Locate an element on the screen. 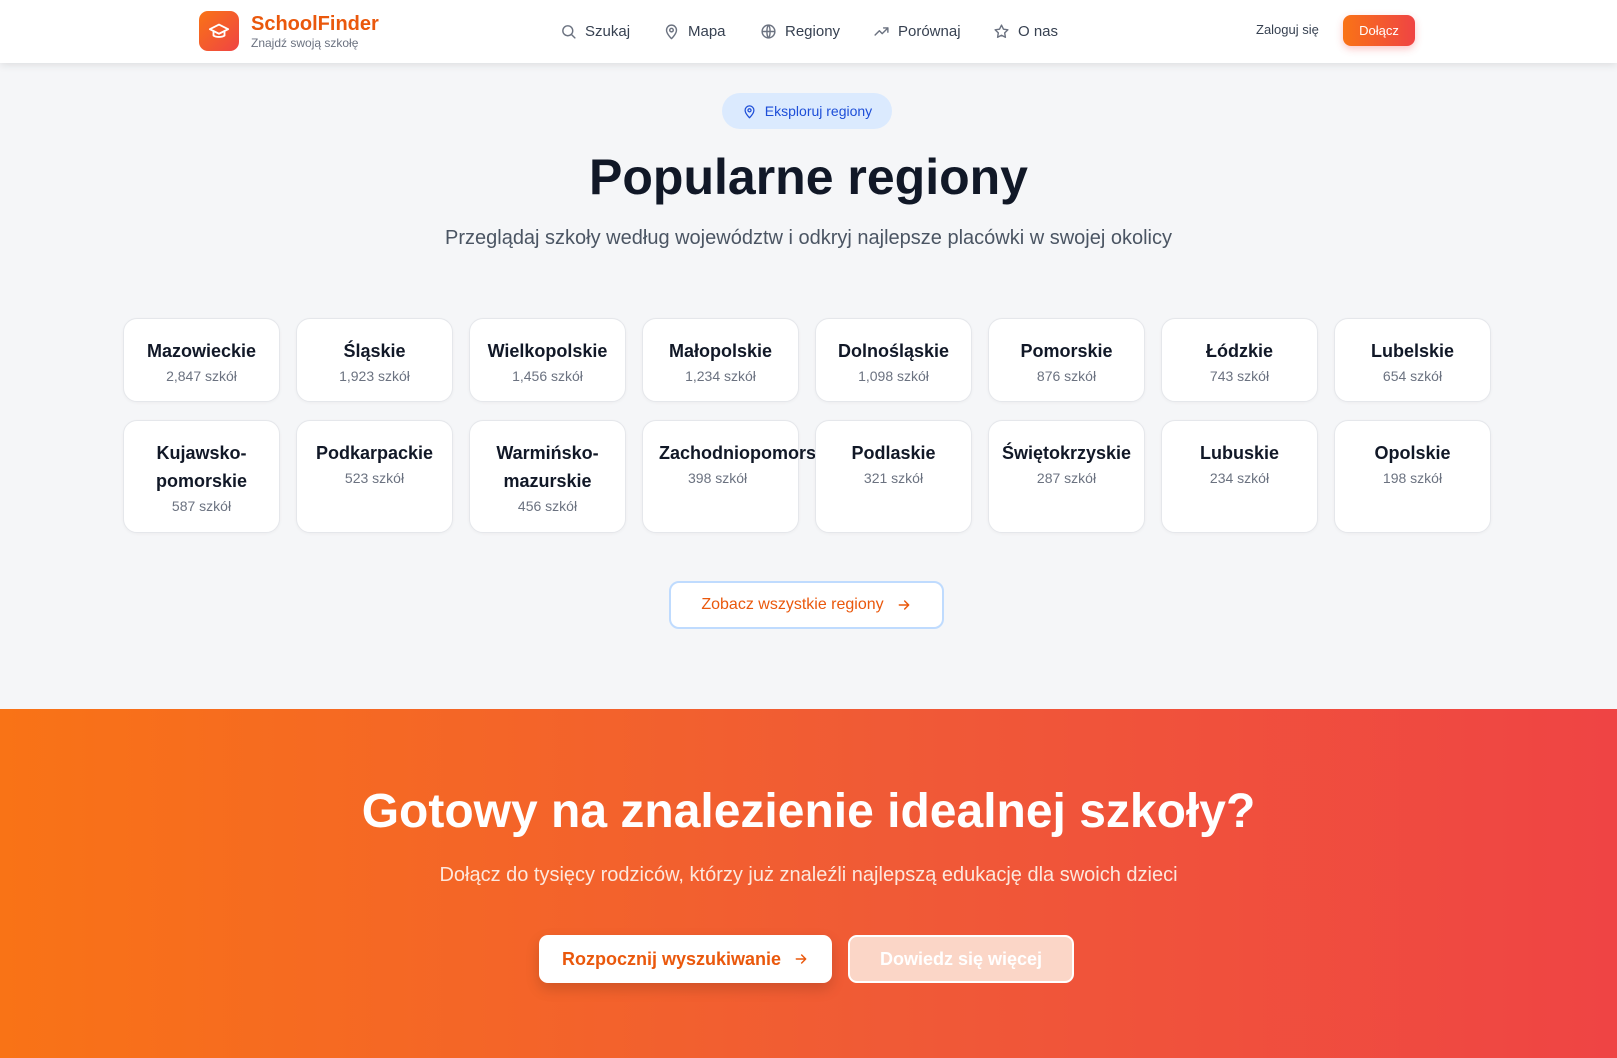  region-count: 234 szkół is located at coordinates (1239, 478).